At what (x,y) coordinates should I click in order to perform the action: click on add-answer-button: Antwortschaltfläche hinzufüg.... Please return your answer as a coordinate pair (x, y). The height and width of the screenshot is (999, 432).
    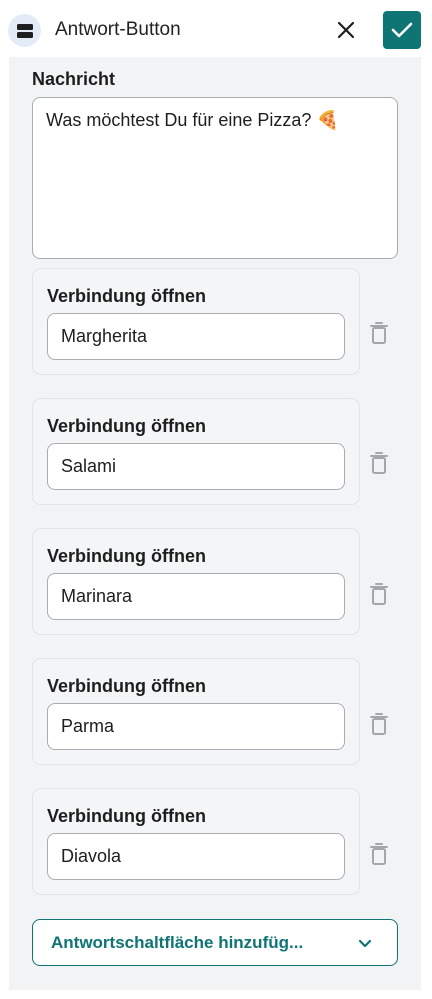
    Looking at the image, I should click on (215, 942).